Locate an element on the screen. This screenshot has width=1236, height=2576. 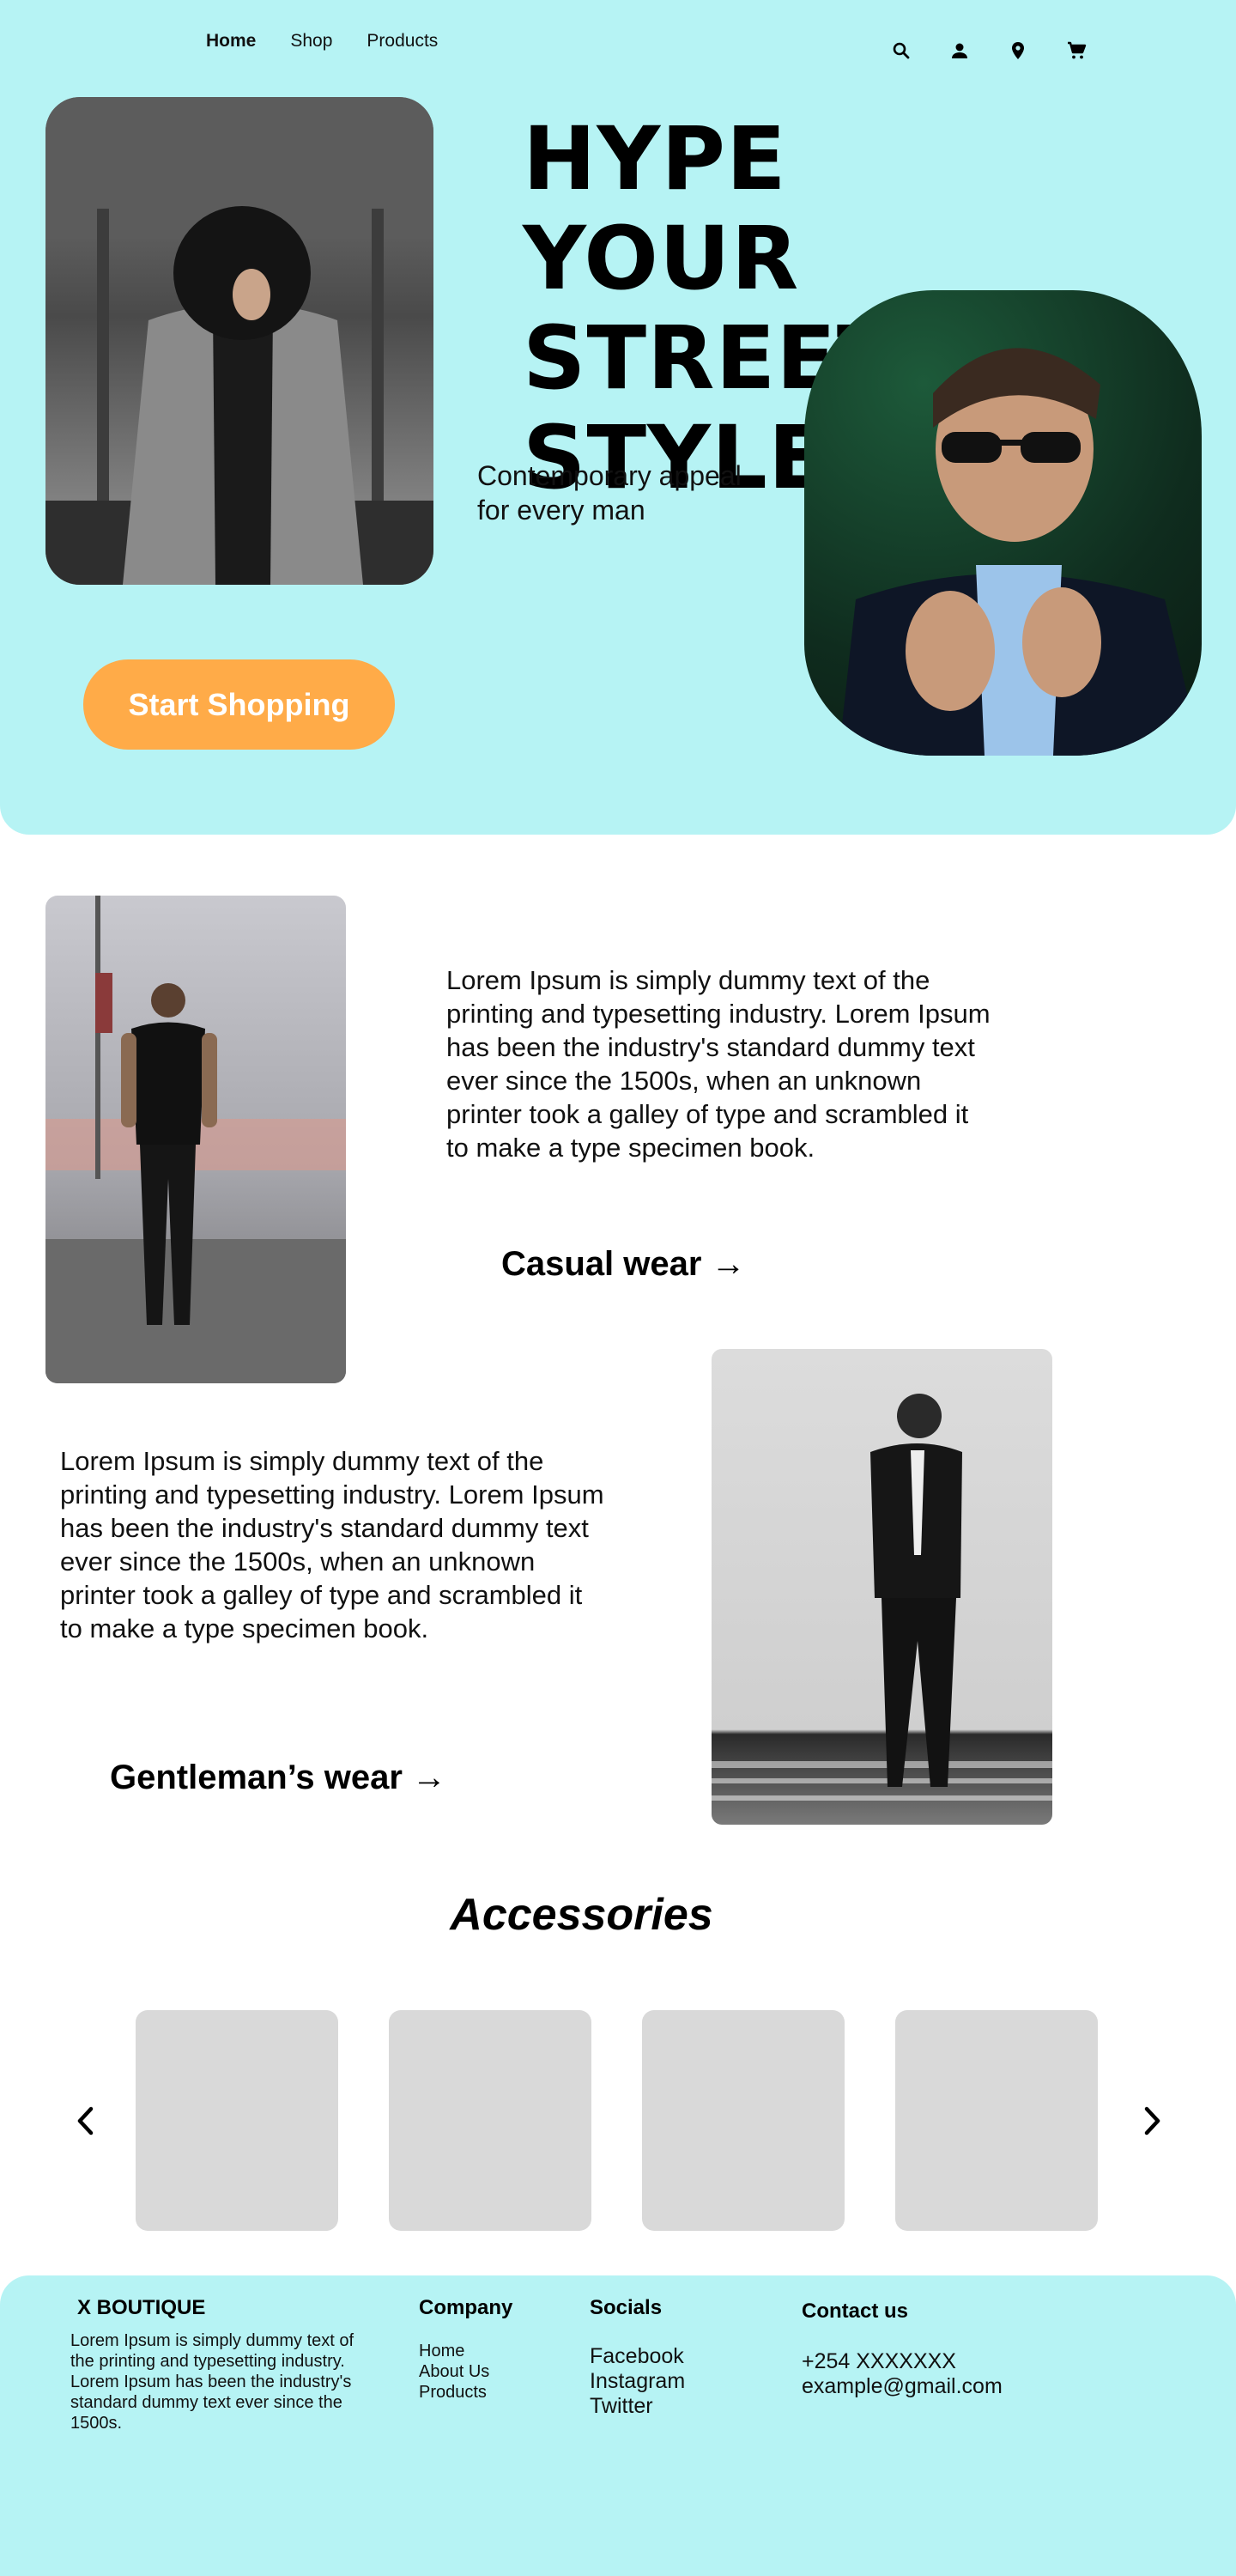
footer-contact-list: +254 XXXXXXX example@gmail.com is located at coordinates (902, 2374).